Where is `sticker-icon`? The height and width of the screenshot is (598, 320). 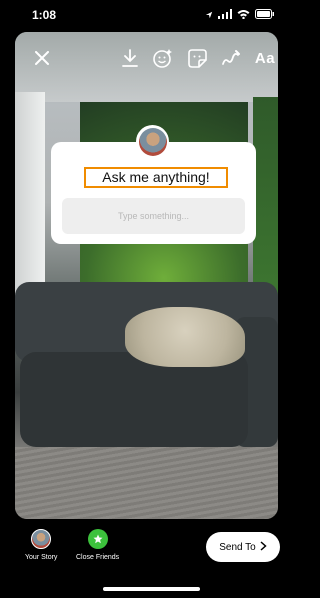
sticker-icon is located at coordinates (197, 58).